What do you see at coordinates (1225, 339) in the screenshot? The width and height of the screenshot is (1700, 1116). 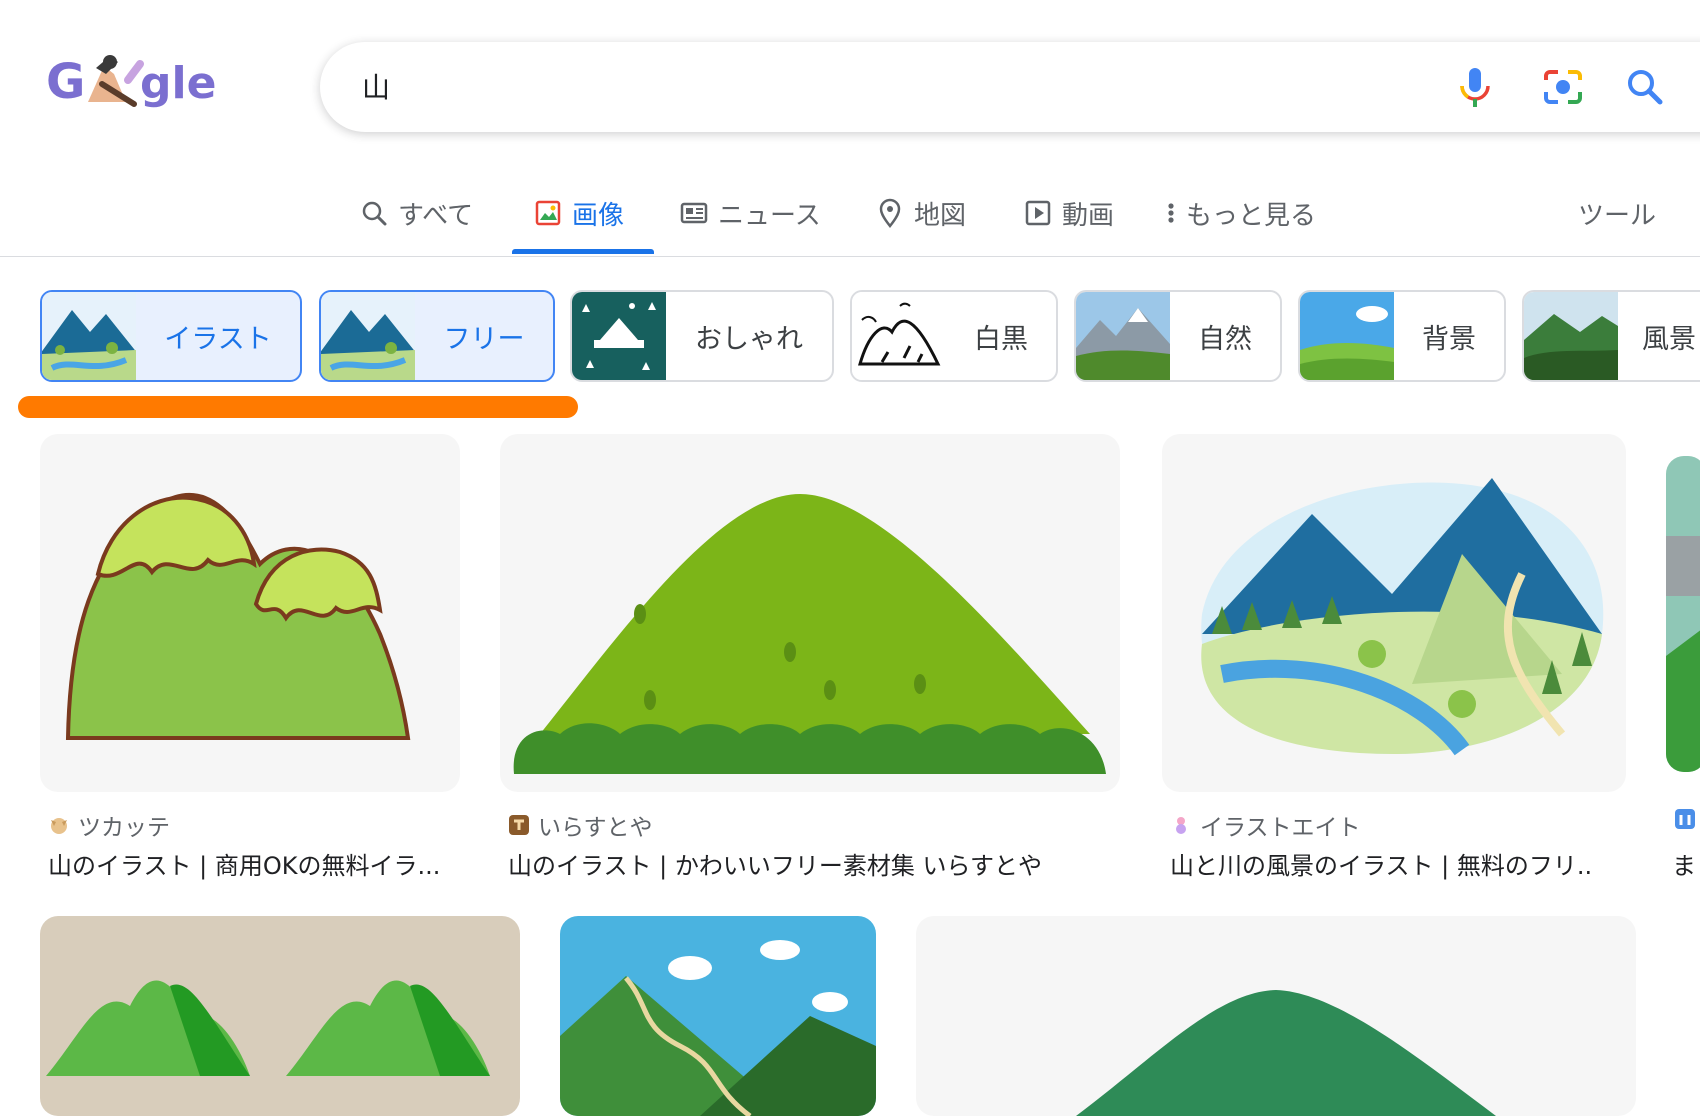 I see `chip-label: 自然` at bounding box center [1225, 339].